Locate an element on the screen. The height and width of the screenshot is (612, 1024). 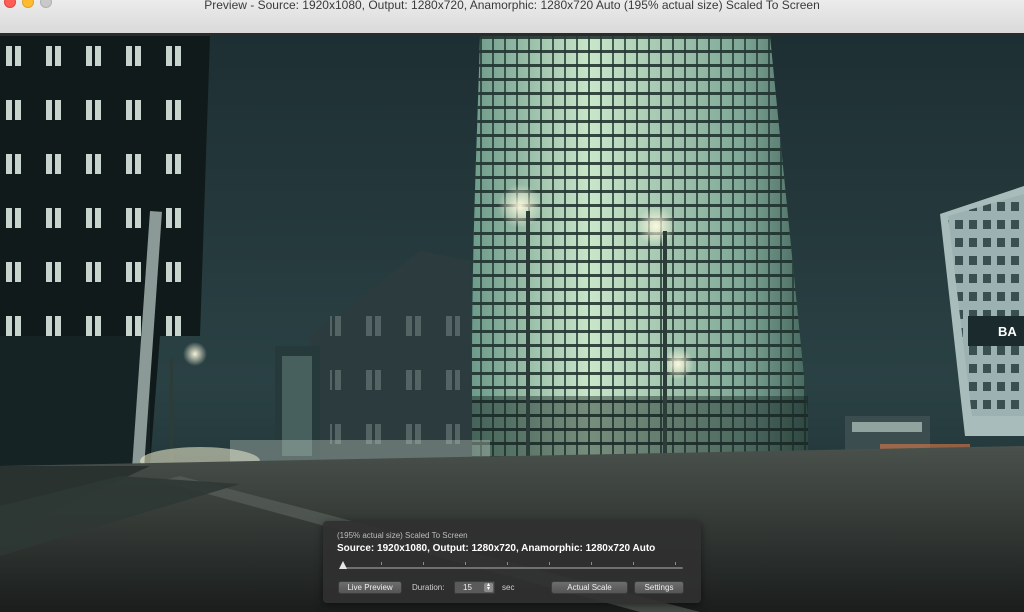
duration-stepper: ▴ ▾ is located at coordinates (488, 587).